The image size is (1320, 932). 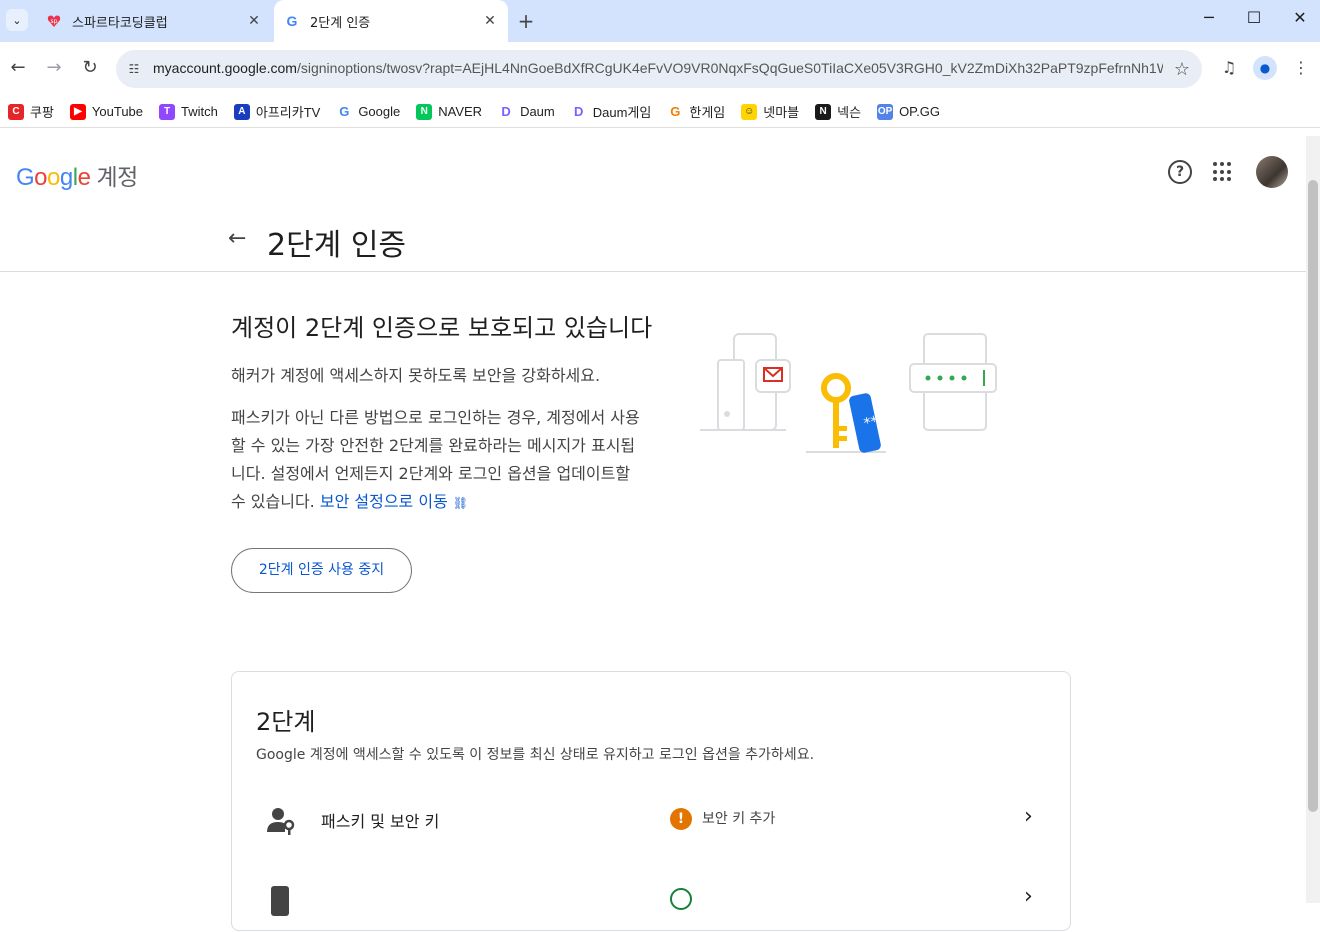 What do you see at coordinates (1272, 172) in the screenshot?
I see `avatar` at bounding box center [1272, 172].